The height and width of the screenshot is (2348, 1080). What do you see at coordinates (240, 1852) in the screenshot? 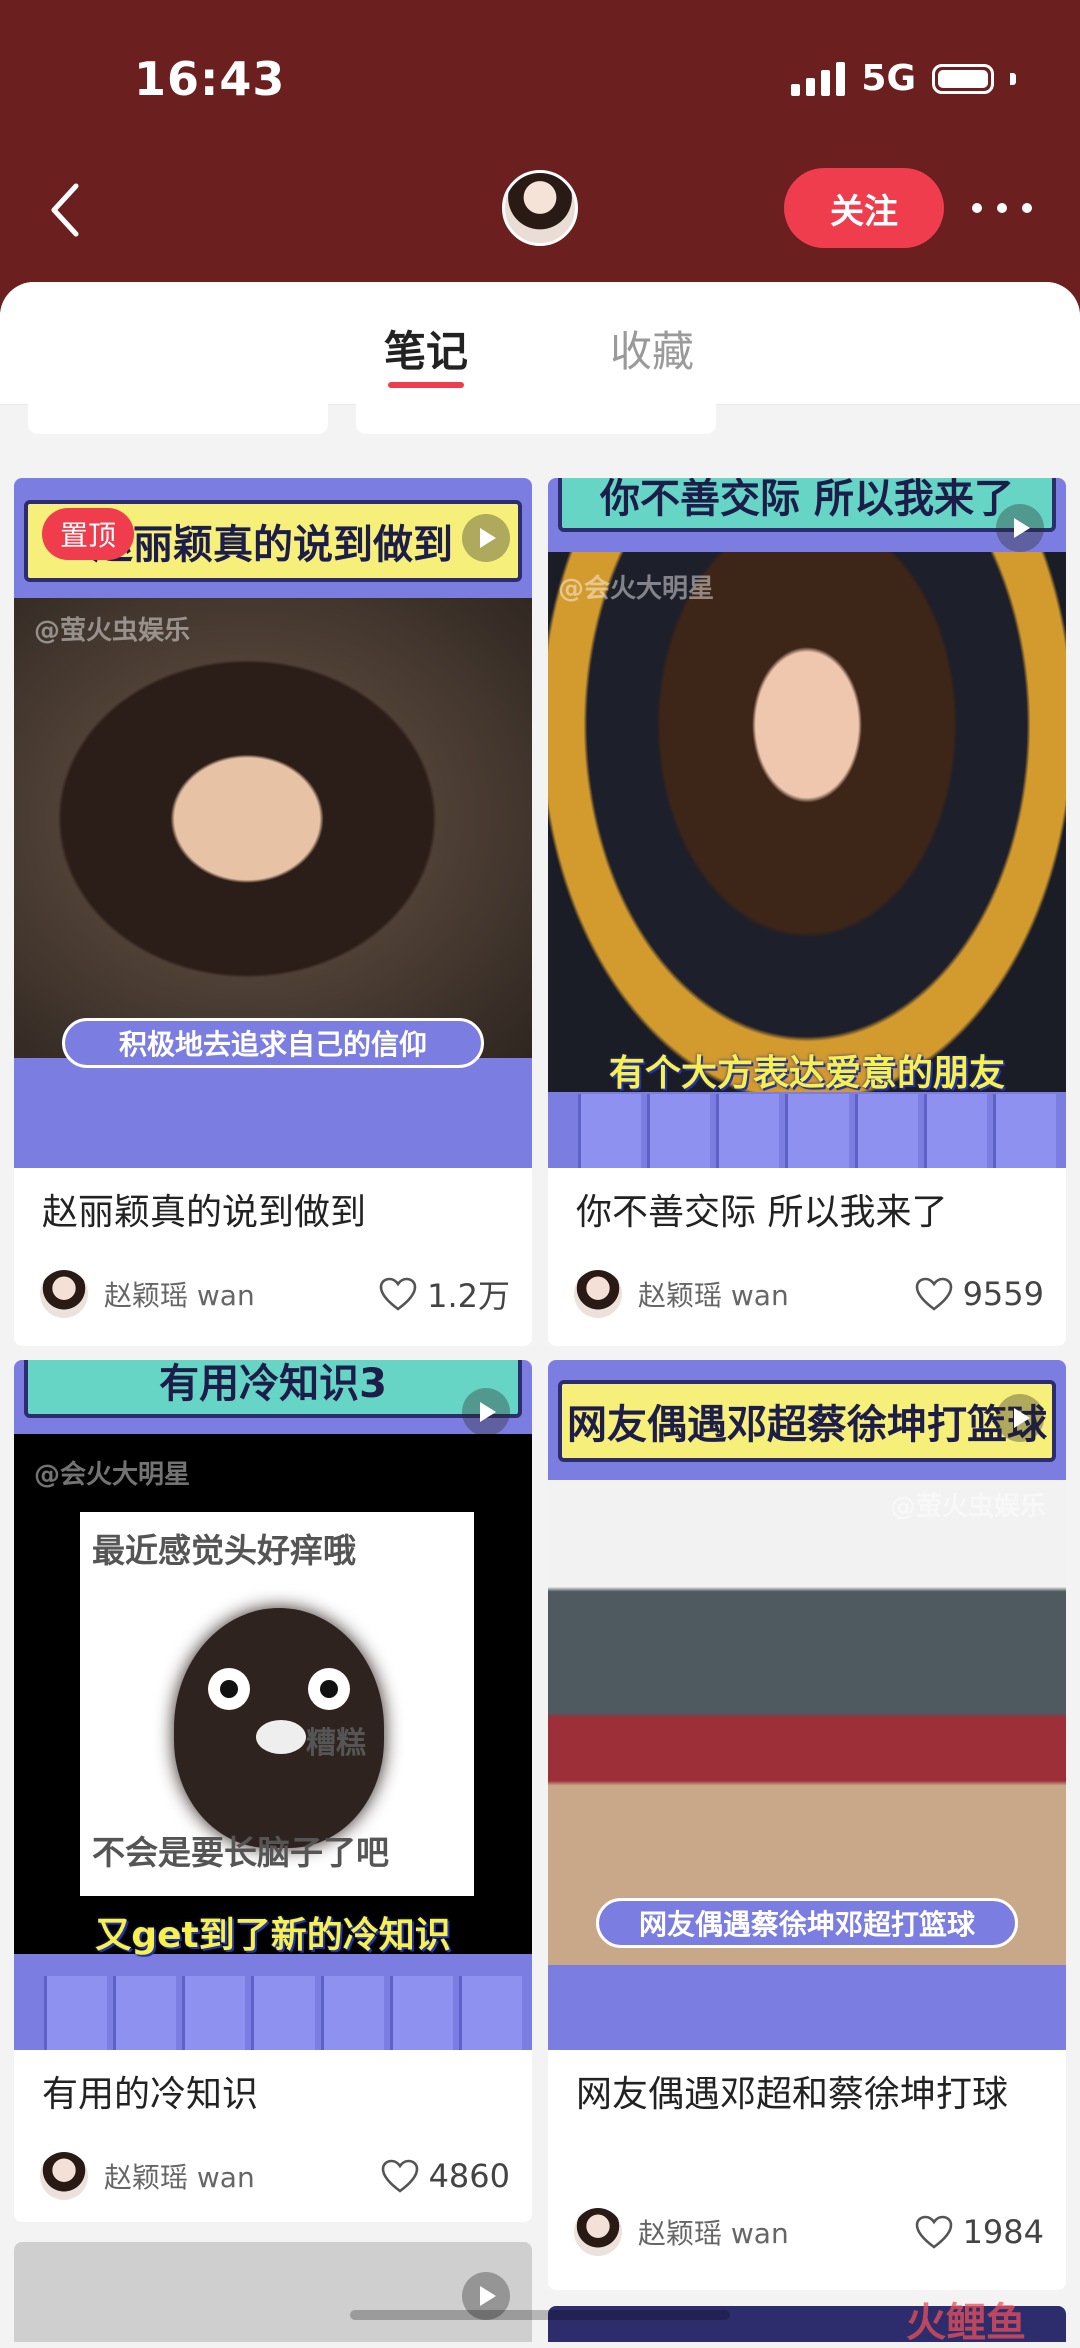
I see `meme-text-bottom: 不会是要长脑子了吧` at bounding box center [240, 1852].